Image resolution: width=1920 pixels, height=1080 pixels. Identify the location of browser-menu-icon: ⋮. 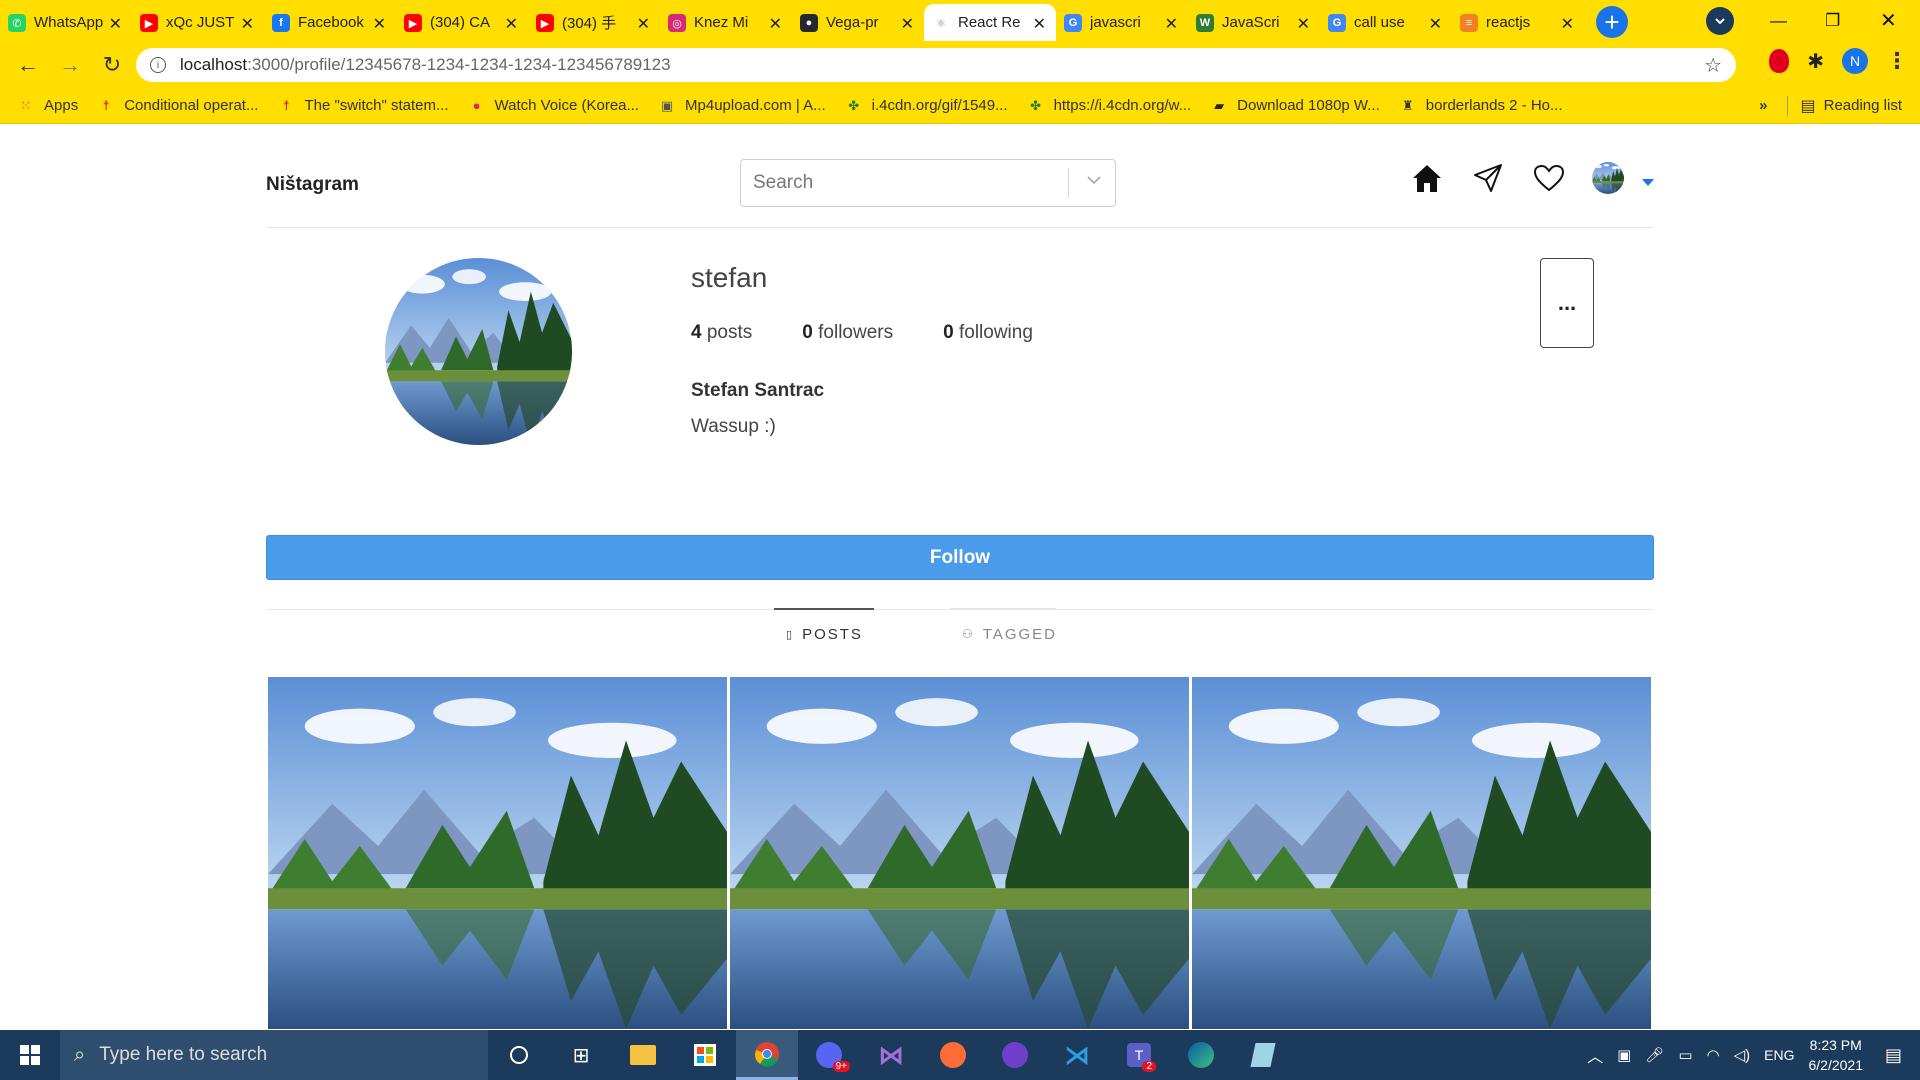
(1897, 61).